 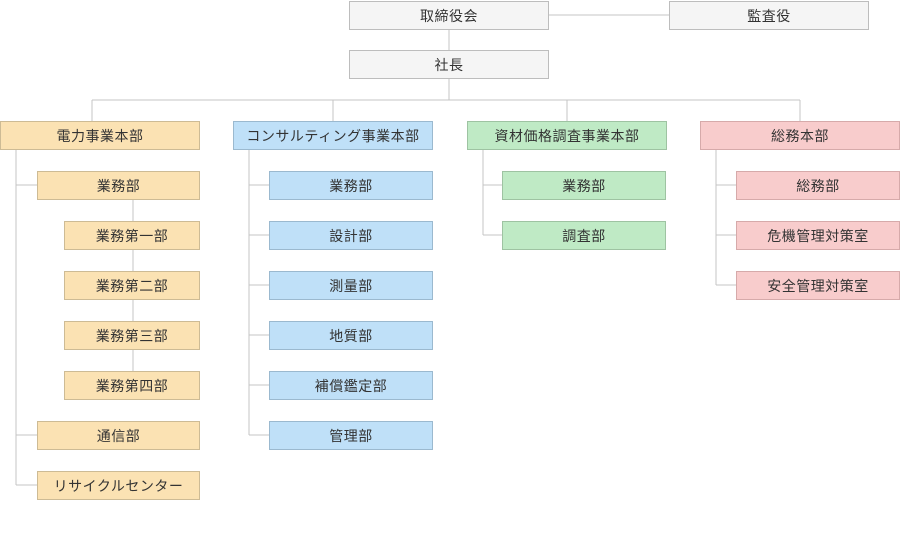 I want to click on auditor-box: 監査役, so click(x=769, y=15).